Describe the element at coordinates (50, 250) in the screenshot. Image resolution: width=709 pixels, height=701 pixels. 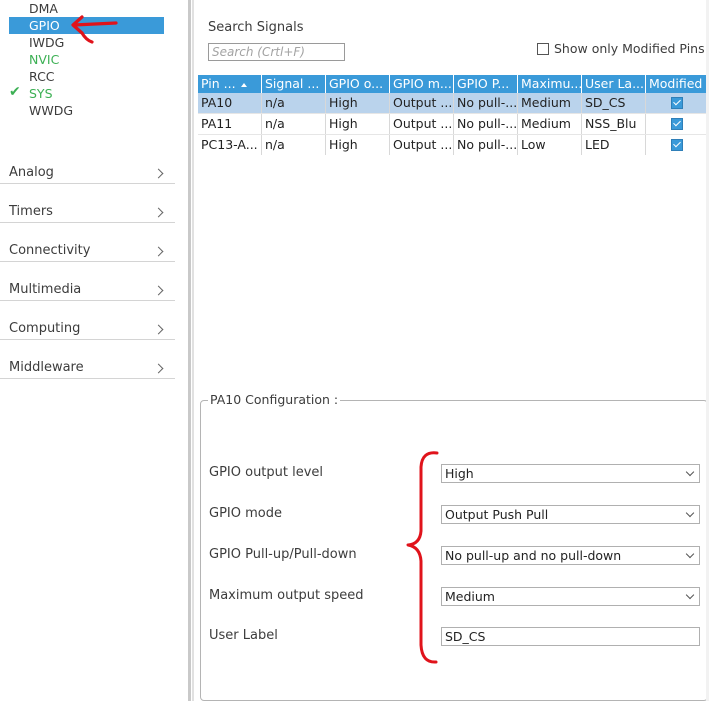
I see `category-label: Connectivity` at that location.